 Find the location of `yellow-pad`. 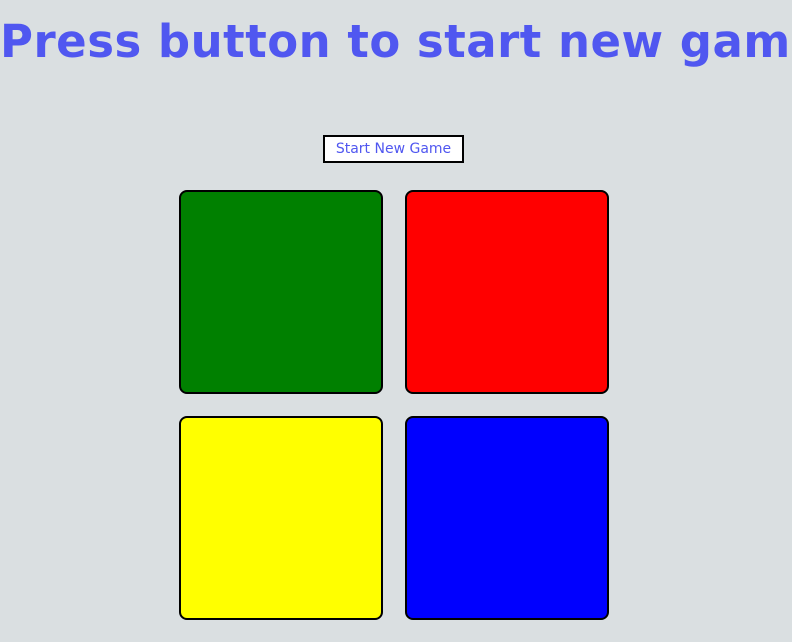

yellow-pad is located at coordinates (281, 518).